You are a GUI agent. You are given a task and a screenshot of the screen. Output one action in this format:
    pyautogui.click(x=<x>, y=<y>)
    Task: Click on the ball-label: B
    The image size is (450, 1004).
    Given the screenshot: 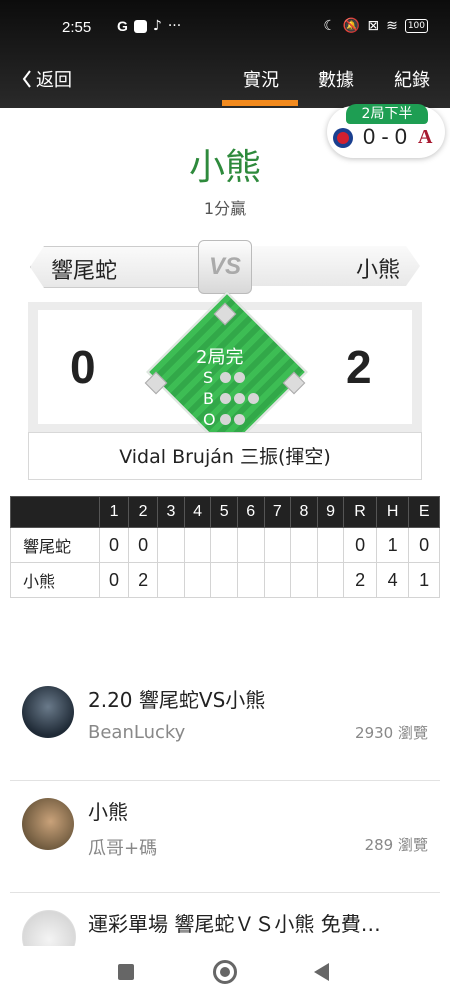 What is the action you would take?
    pyautogui.click(x=208, y=398)
    